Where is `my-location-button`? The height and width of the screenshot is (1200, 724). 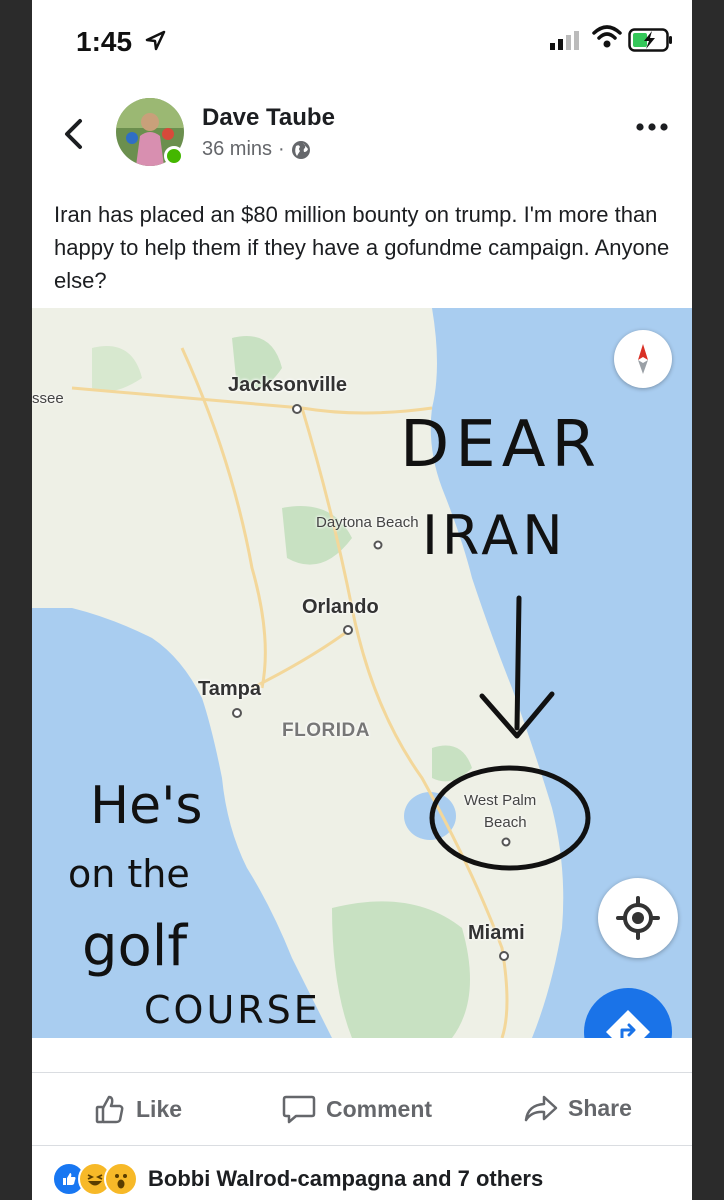
my-location-button is located at coordinates (638, 918).